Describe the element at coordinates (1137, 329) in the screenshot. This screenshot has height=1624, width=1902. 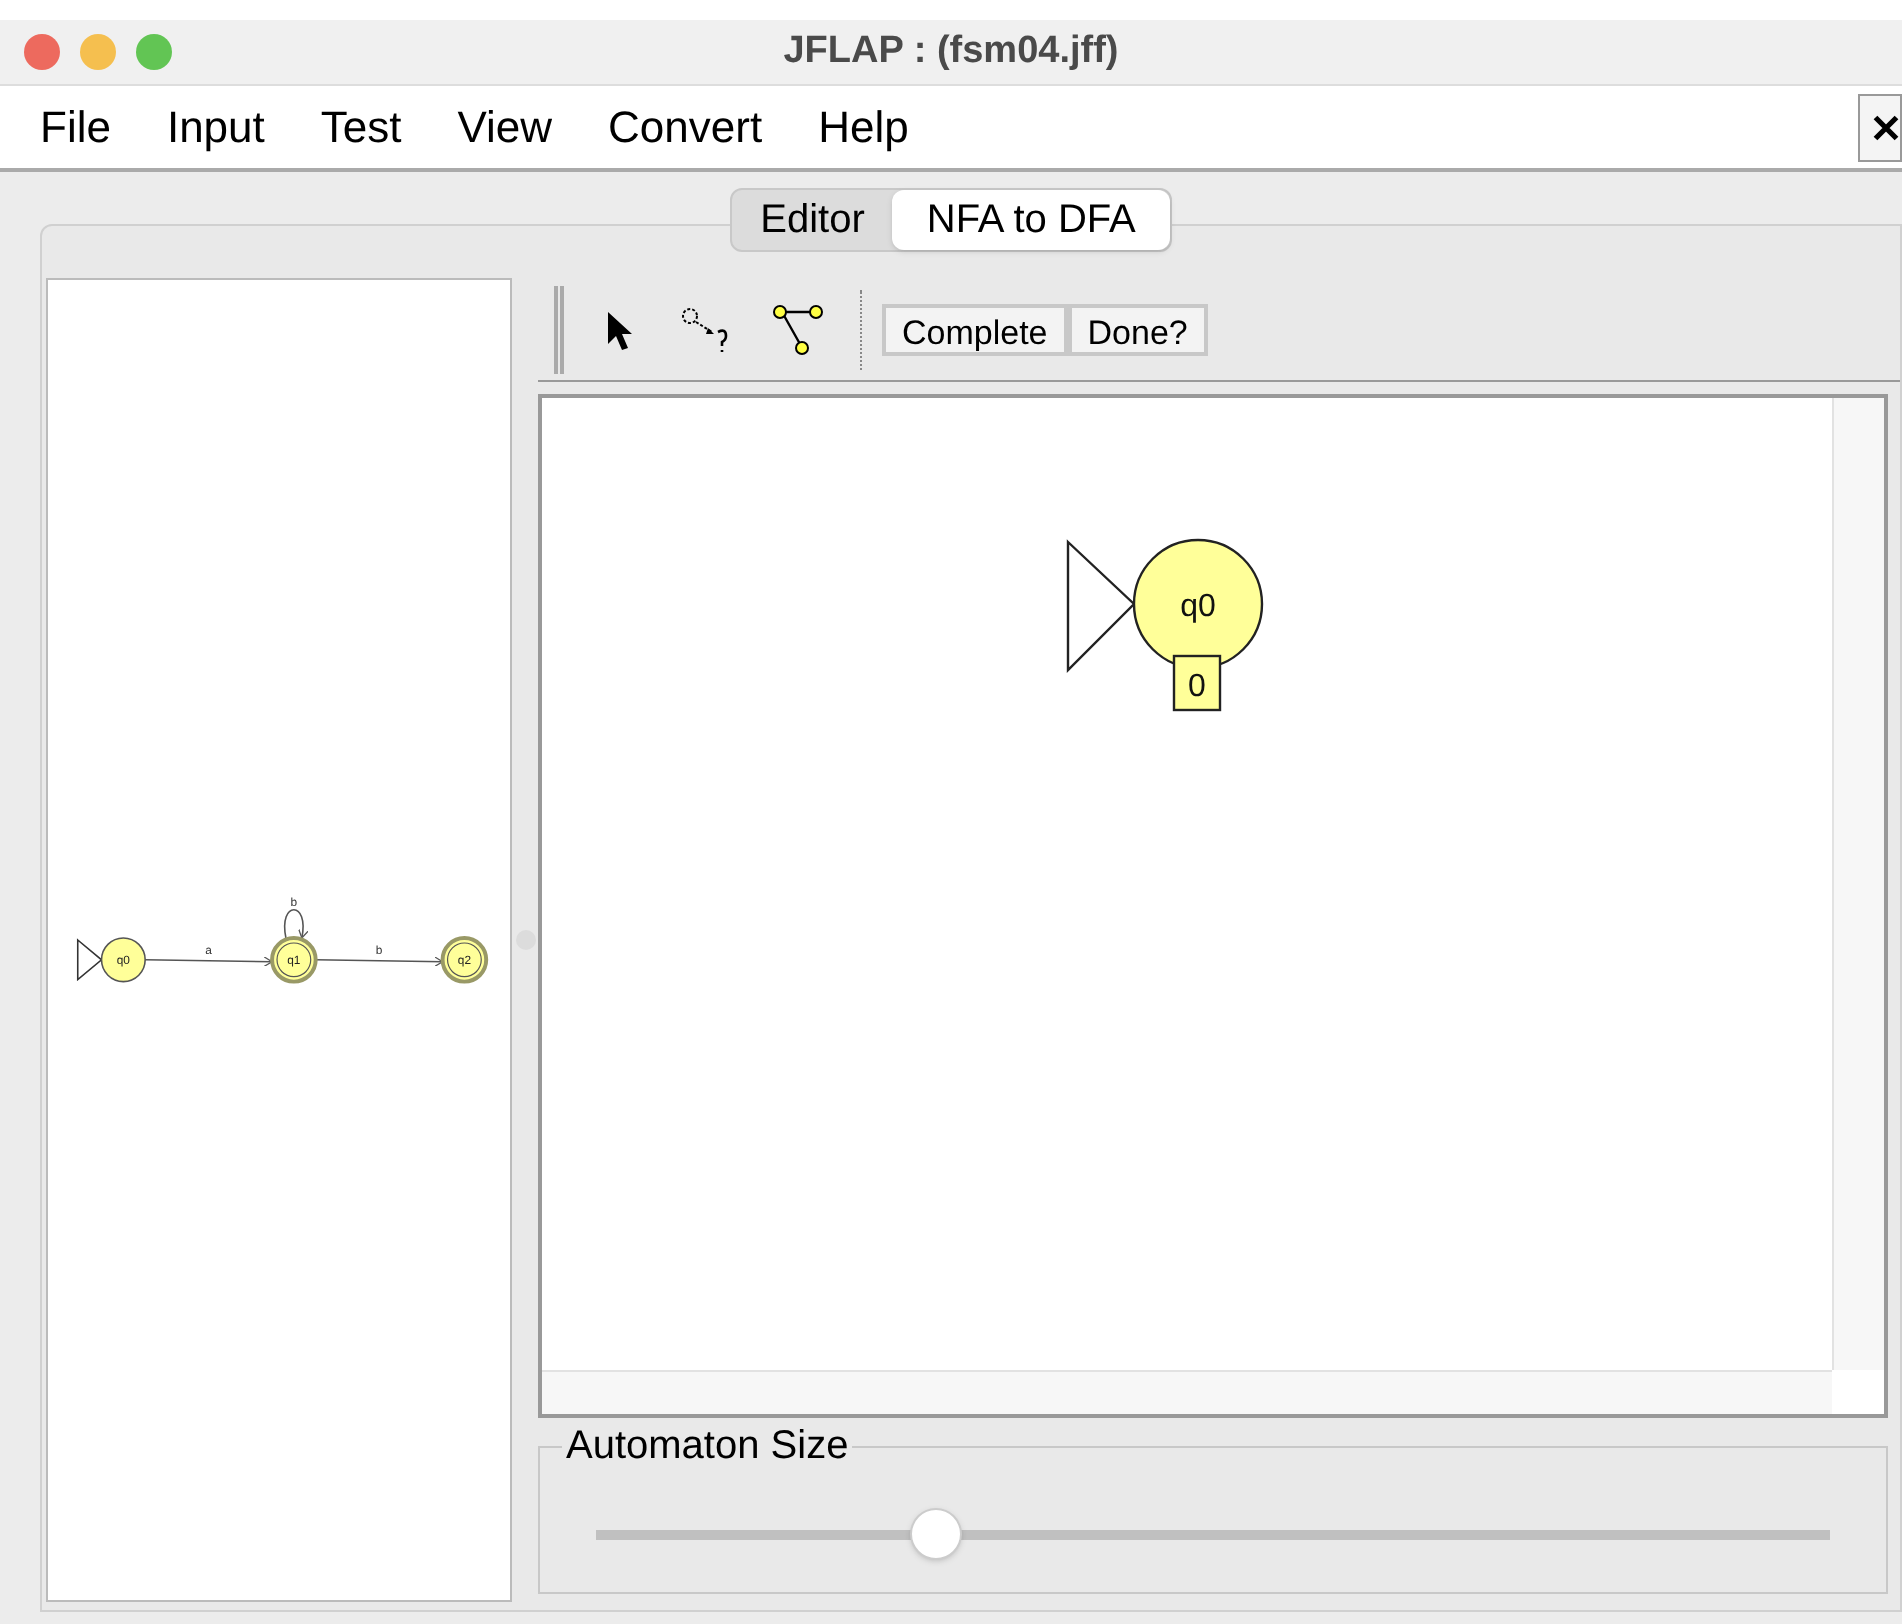
I see `done-button: Done?` at that location.